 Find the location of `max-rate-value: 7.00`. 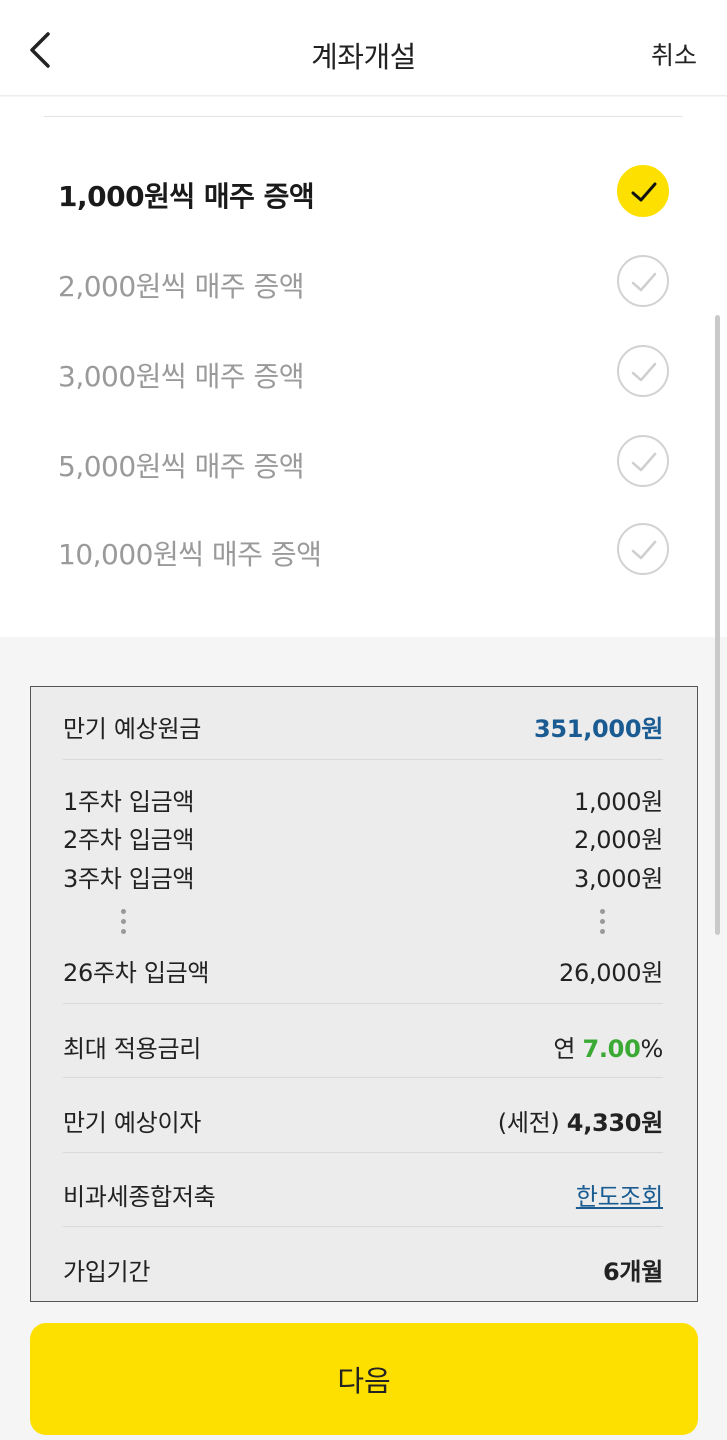

max-rate-value: 7.00 is located at coordinates (611, 1049).